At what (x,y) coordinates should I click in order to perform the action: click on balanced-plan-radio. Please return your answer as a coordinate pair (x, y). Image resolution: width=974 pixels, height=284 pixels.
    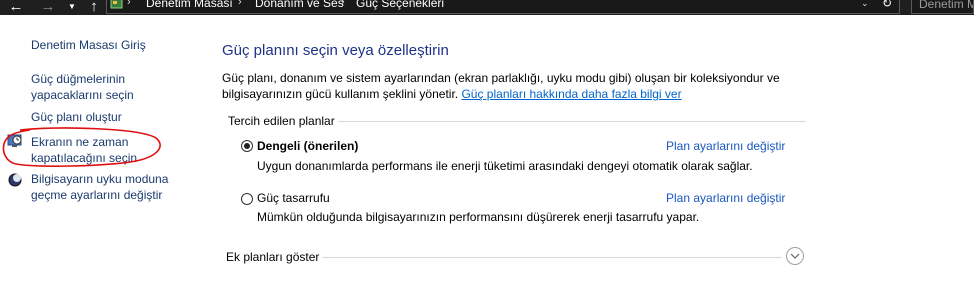
    Looking at the image, I should click on (247, 146).